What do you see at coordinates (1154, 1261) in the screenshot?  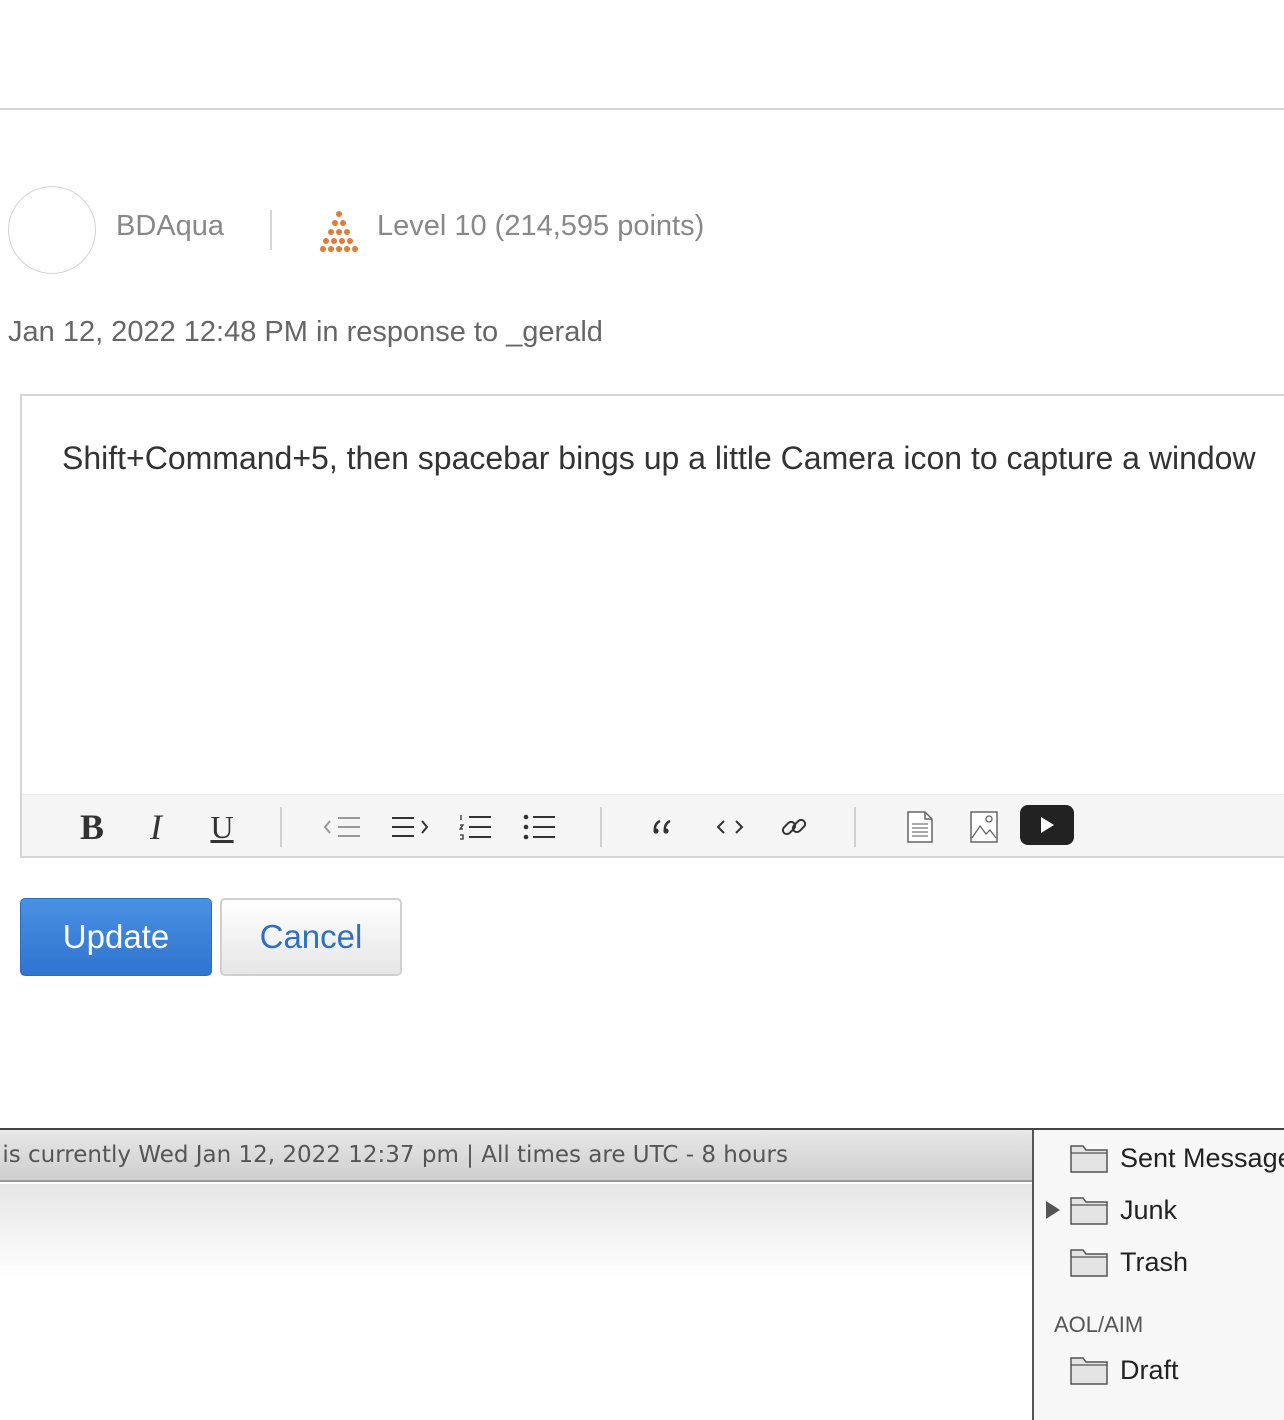 I see `folder-label: Trash` at bounding box center [1154, 1261].